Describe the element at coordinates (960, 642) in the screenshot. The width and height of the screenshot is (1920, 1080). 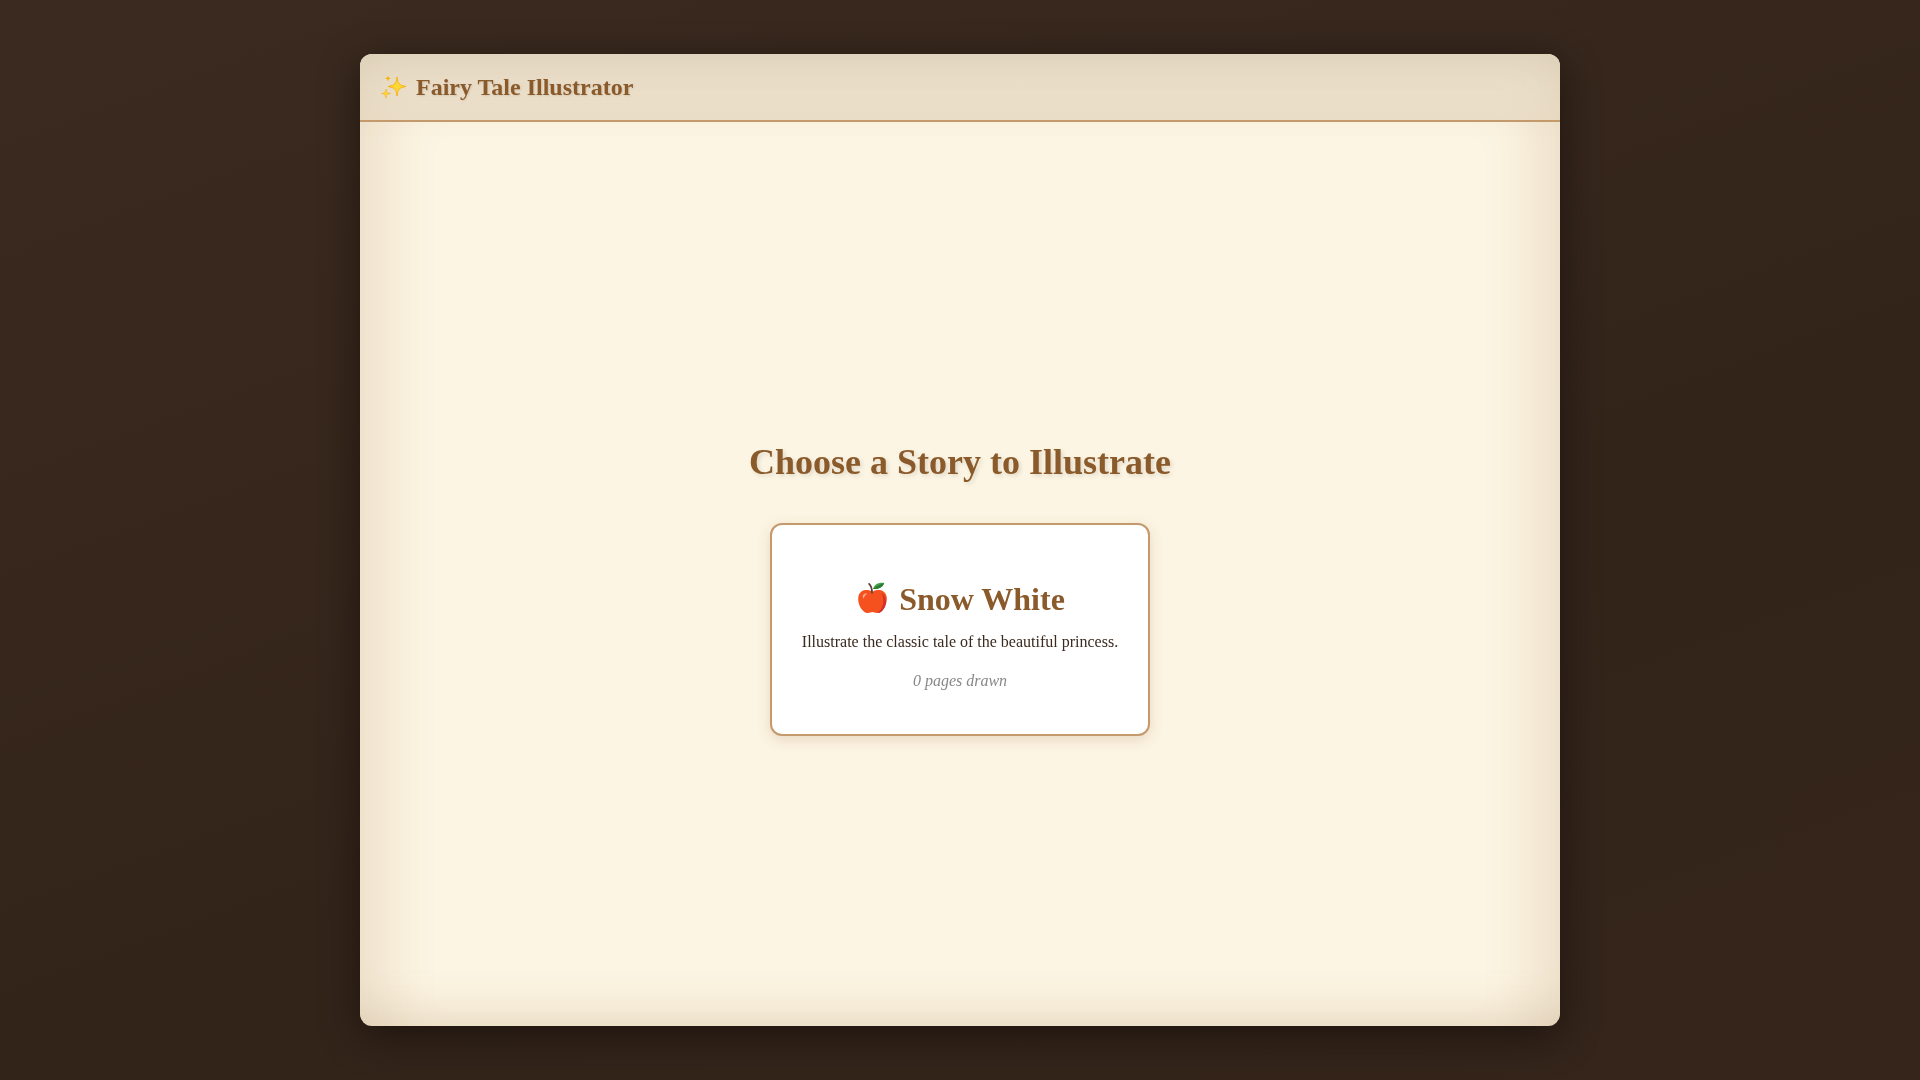
I see `story-description: Illustrate the classic tale of the beautiful princess.` at that location.